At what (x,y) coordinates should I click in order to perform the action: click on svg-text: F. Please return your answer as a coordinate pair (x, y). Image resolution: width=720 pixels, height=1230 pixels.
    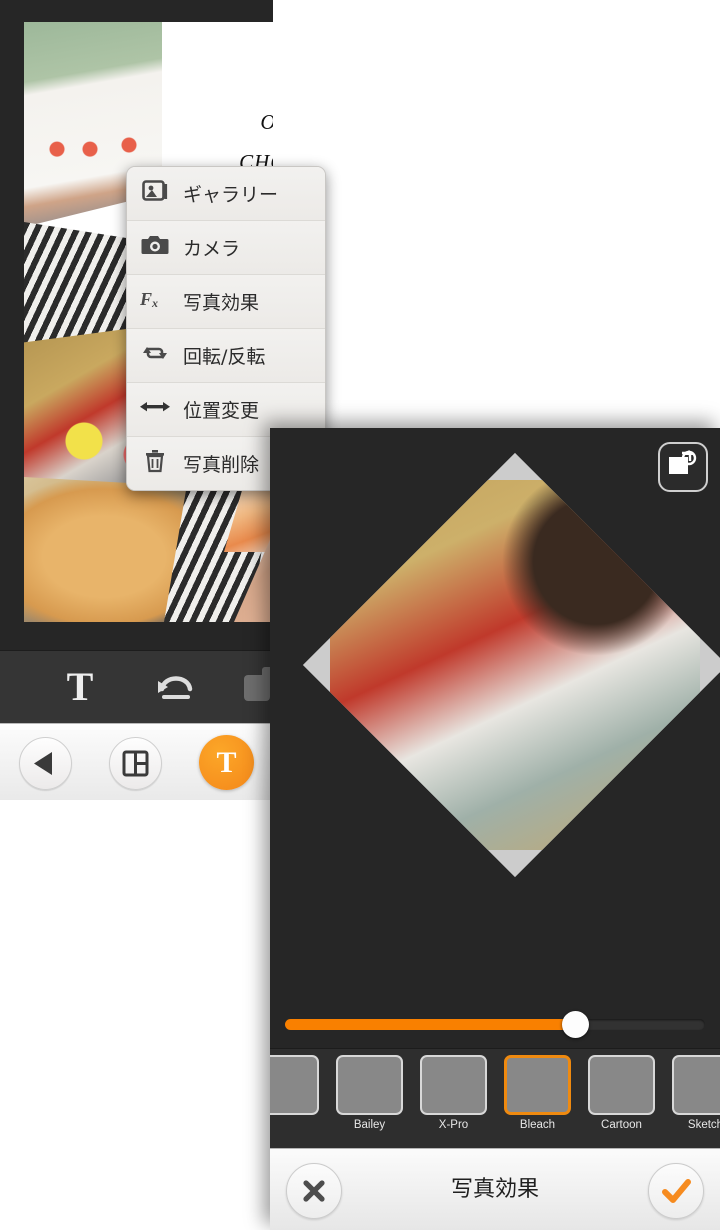
    Looking at the image, I should click on (146, 299).